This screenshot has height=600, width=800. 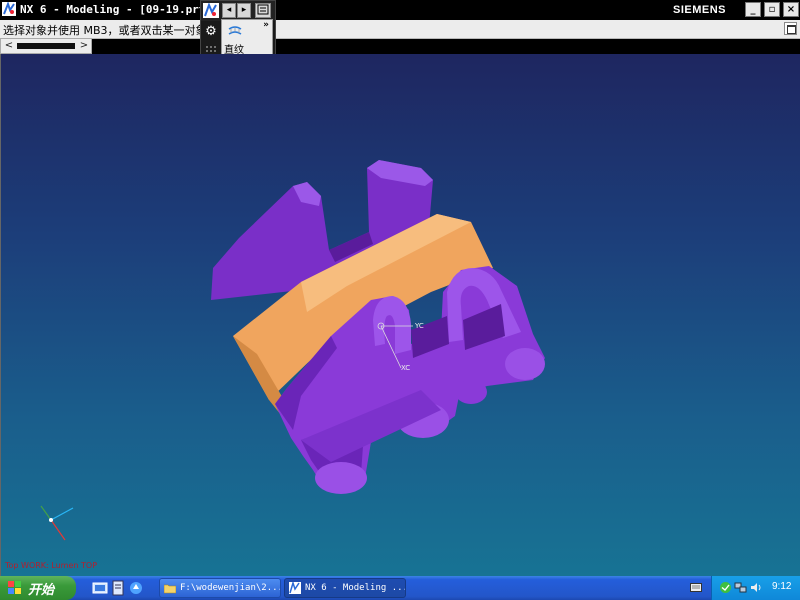 I want to click on scroll-left-button: <, so click(x=9, y=46).